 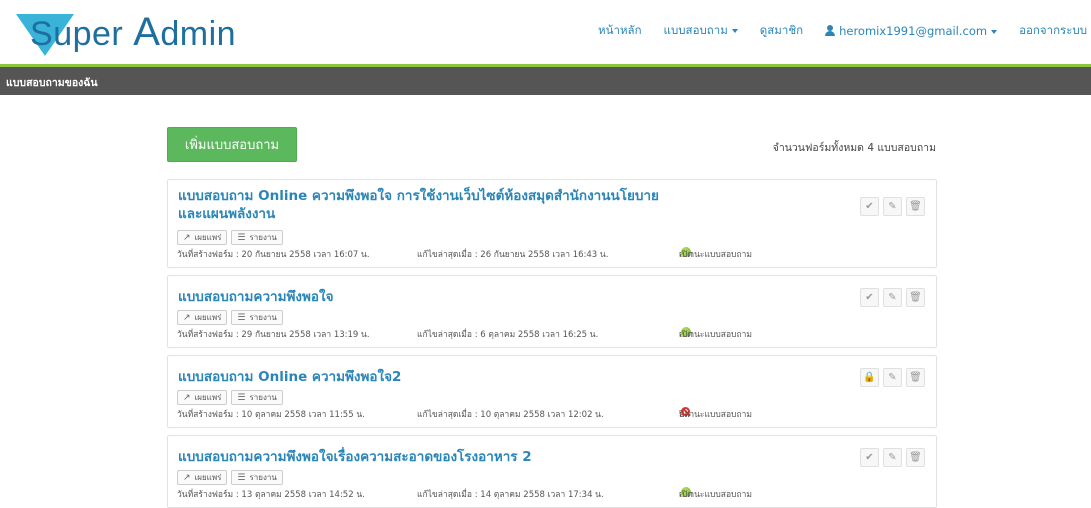 What do you see at coordinates (781, 31) in the screenshot?
I see `nav-members: ดูสมาชิก` at bounding box center [781, 31].